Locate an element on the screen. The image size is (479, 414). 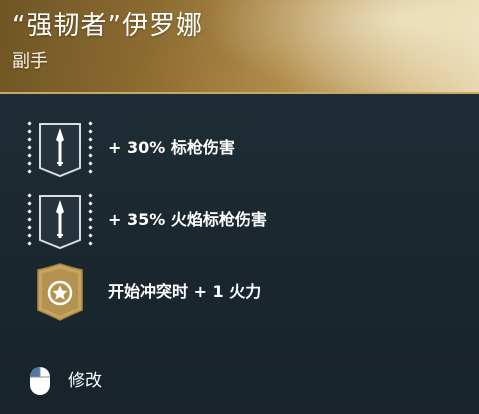
perk-row-fire-javelin-damage: + 35% 火焰标枪伤害 is located at coordinates (242, 220).